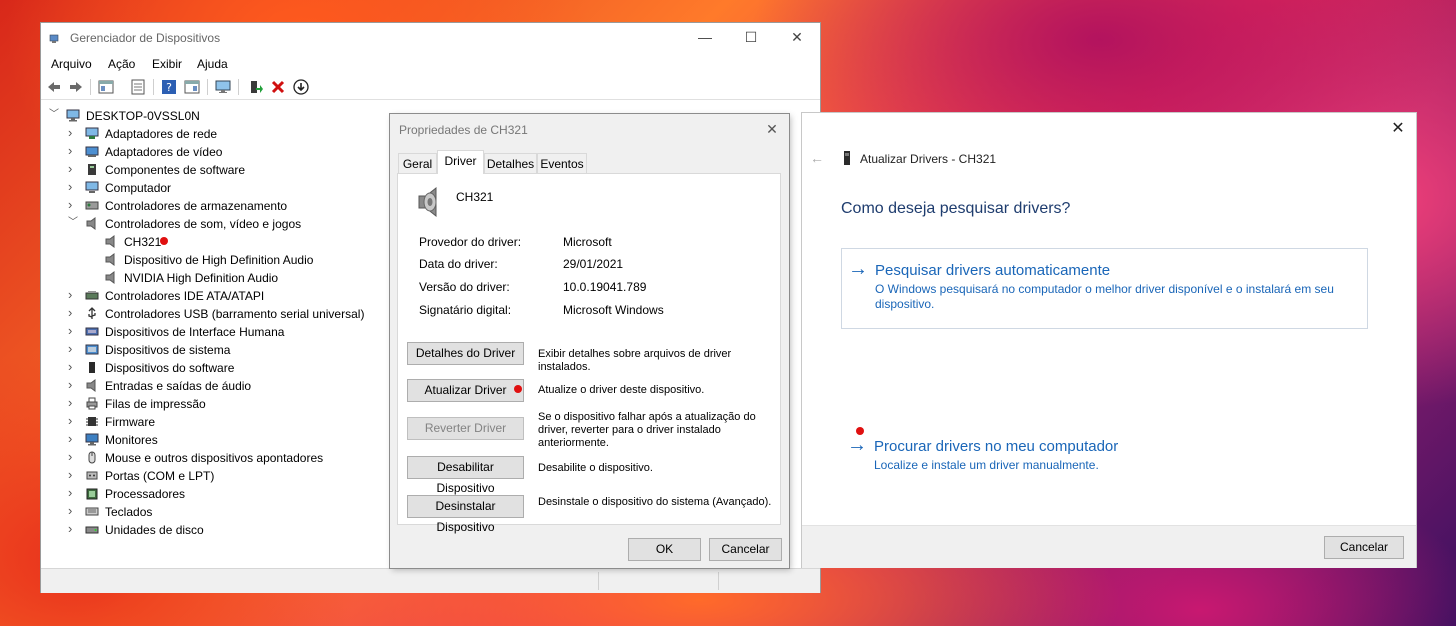 This screenshot has width=1456, height=626. Describe the element at coordinates (92, 331) in the screenshot. I see `hid-icon` at that location.